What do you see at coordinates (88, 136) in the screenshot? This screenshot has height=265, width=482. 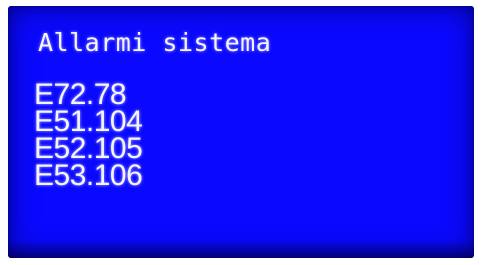 I see `alarm-list: E72.78 E51.104 E52.105 E53.106` at bounding box center [88, 136].